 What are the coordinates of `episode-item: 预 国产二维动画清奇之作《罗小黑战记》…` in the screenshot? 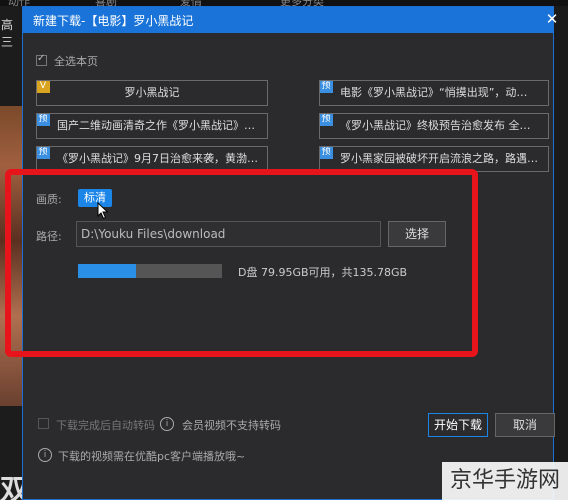 It's located at (152, 126).